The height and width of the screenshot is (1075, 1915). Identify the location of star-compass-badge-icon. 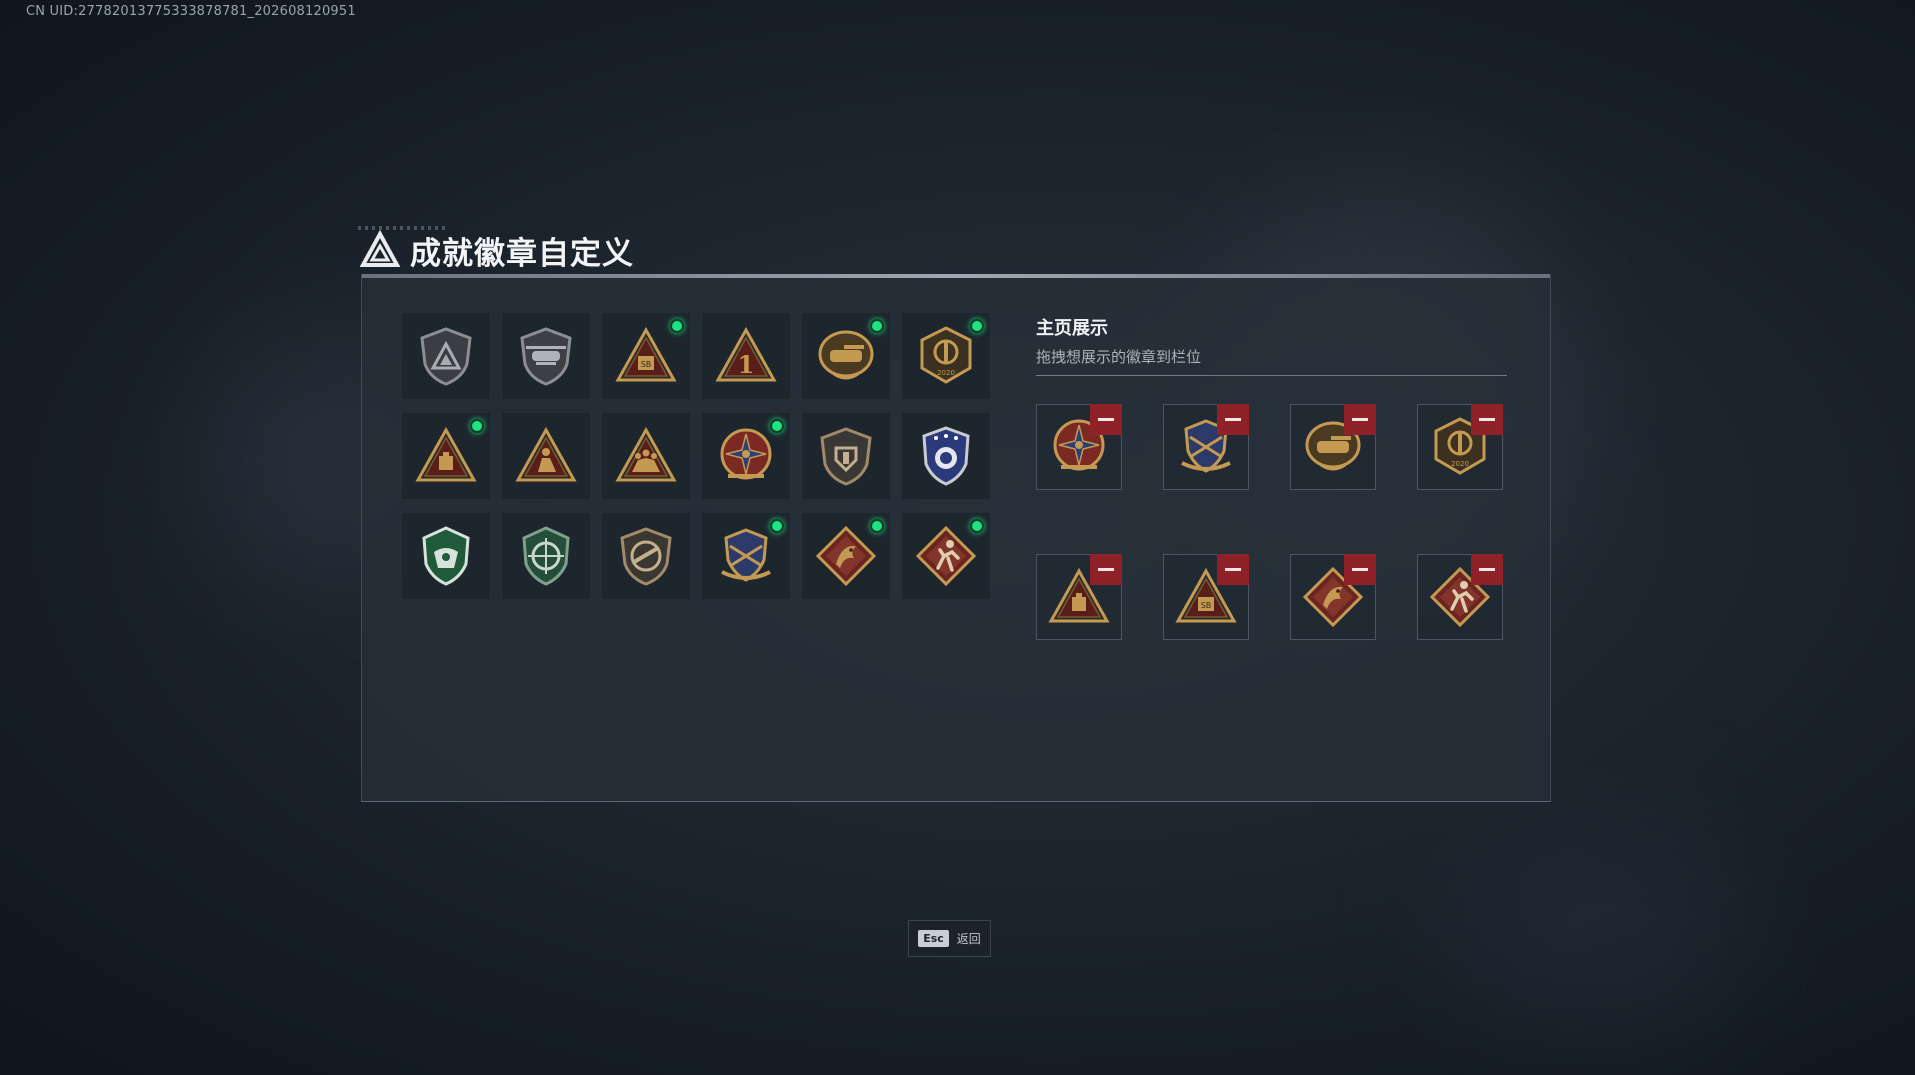
(746, 454).